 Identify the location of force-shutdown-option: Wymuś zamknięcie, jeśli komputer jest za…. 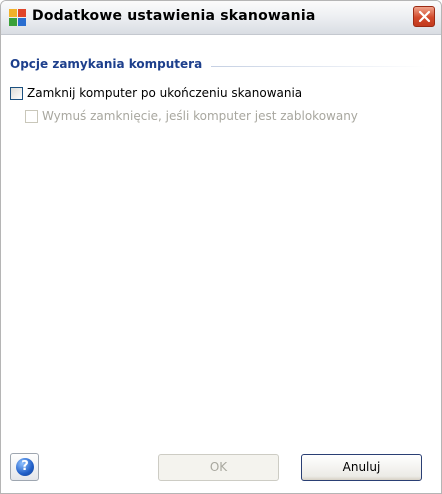
(191, 116).